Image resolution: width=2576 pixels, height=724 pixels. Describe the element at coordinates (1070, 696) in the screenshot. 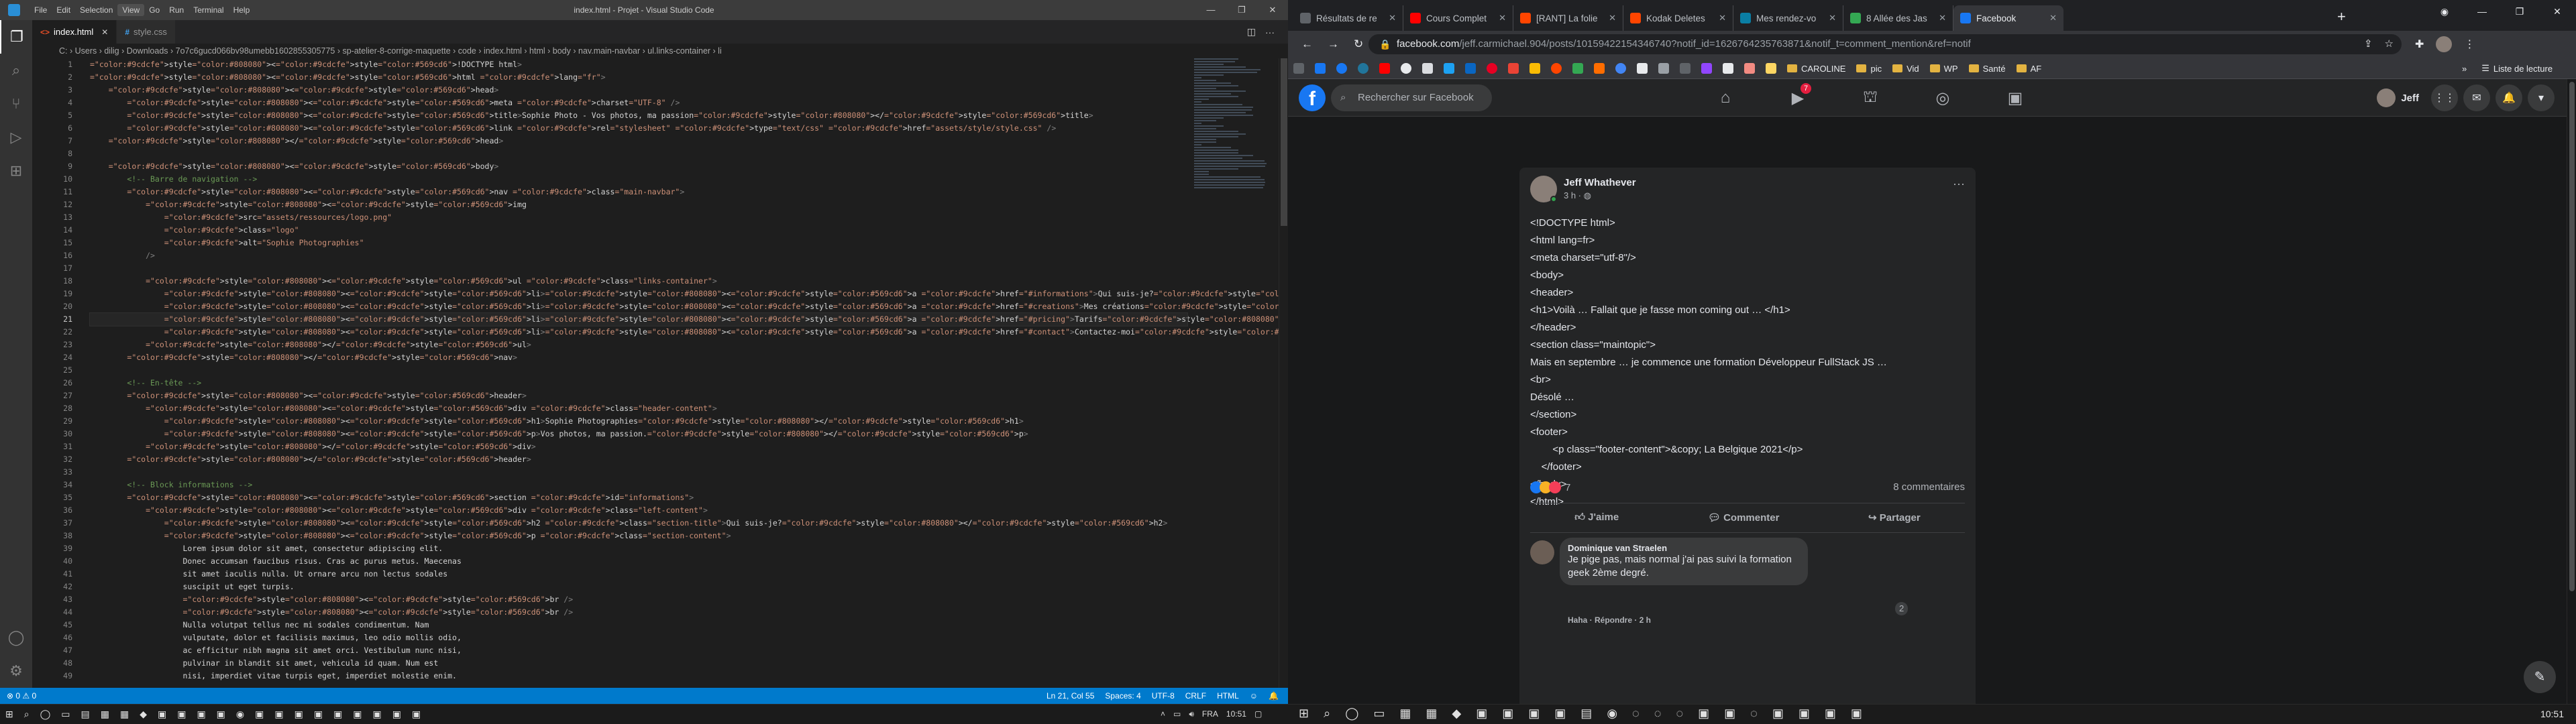

I see `cursor-position: Ln 21, Col 55` at that location.